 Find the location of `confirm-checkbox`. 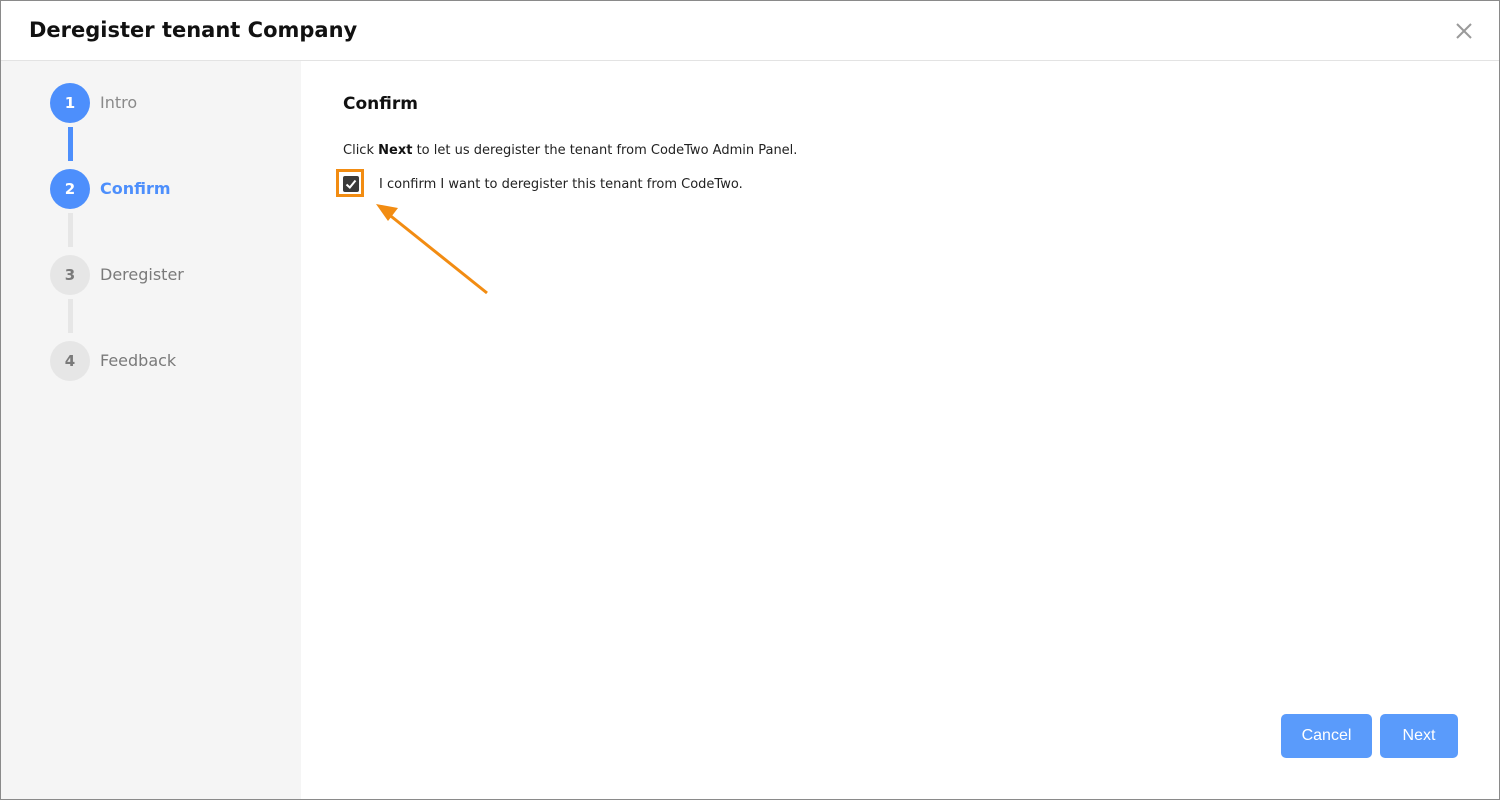

confirm-checkbox is located at coordinates (351, 184).